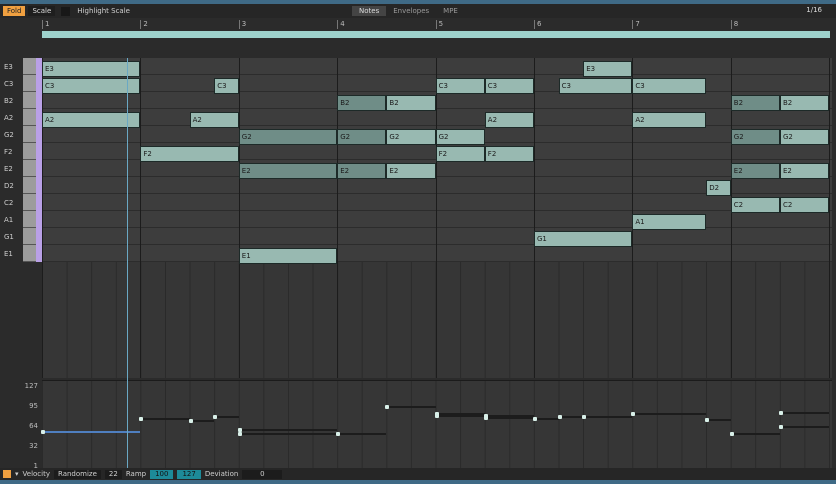 The width and height of the screenshot is (836, 484). I want to click on bar-ruler: 1 2 3 4 5 6 7 8, so click(437, 25).